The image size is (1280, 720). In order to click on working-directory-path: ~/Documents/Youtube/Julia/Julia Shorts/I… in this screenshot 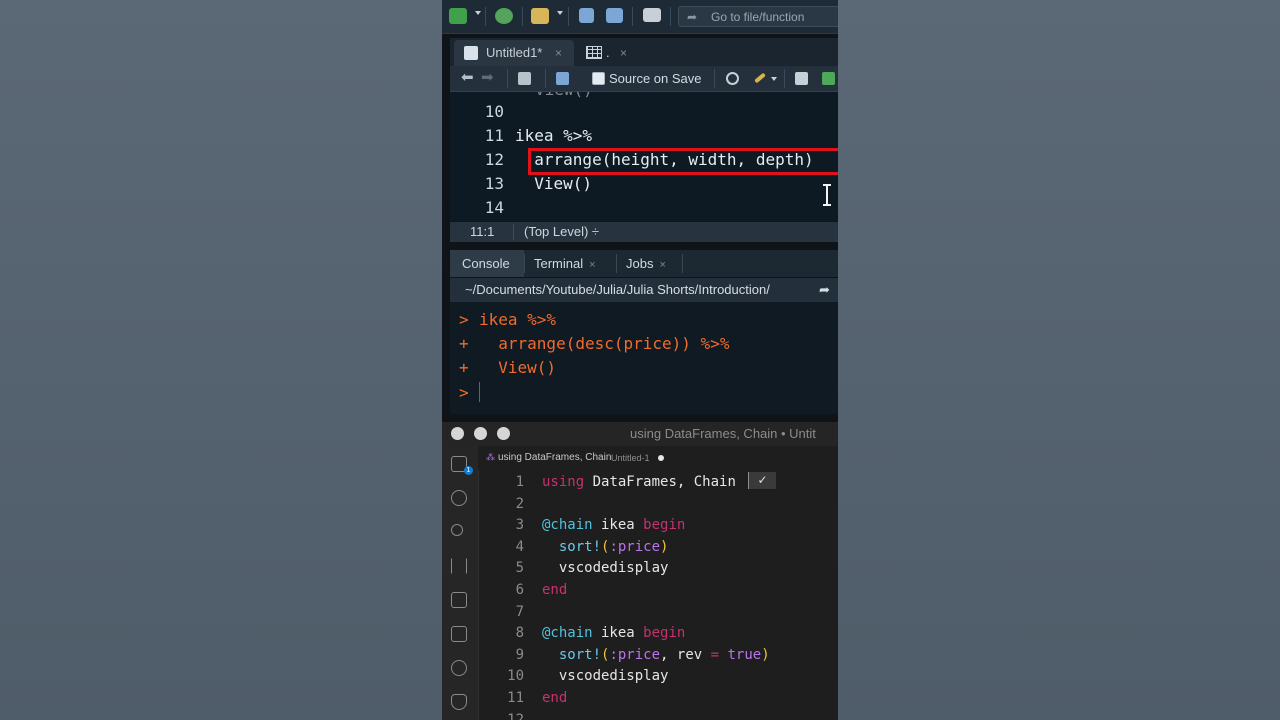, I will do `click(617, 289)`.